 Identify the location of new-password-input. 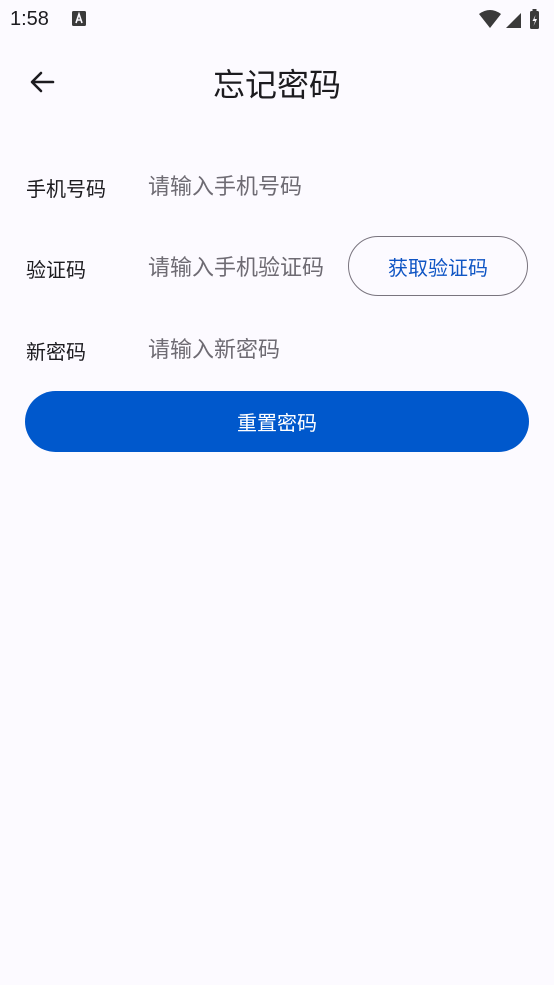
(248, 350).